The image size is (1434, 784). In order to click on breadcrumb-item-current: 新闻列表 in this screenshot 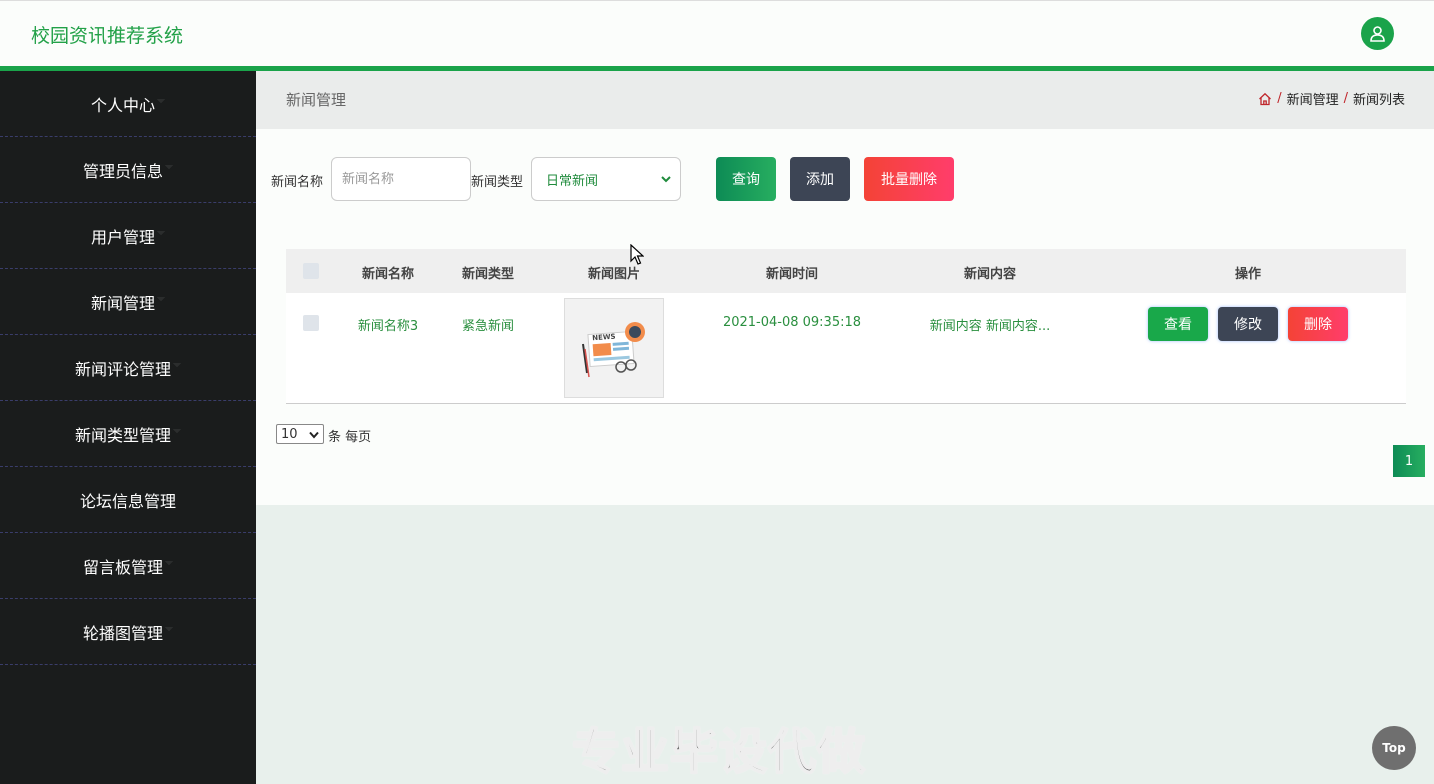, I will do `click(1378, 100)`.